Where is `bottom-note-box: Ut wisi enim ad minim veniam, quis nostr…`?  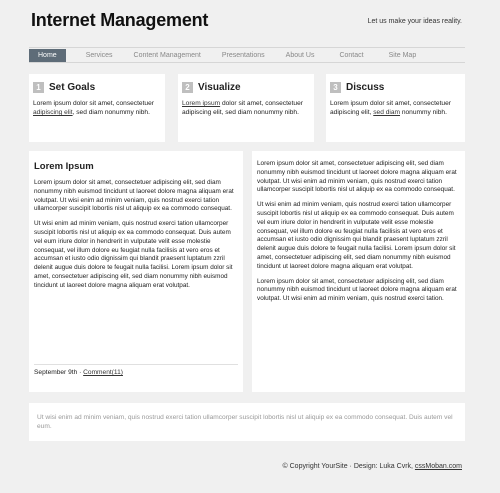 bottom-note-box: Ut wisi enim ad minim veniam, quis nostr… is located at coordinates (247, 422).